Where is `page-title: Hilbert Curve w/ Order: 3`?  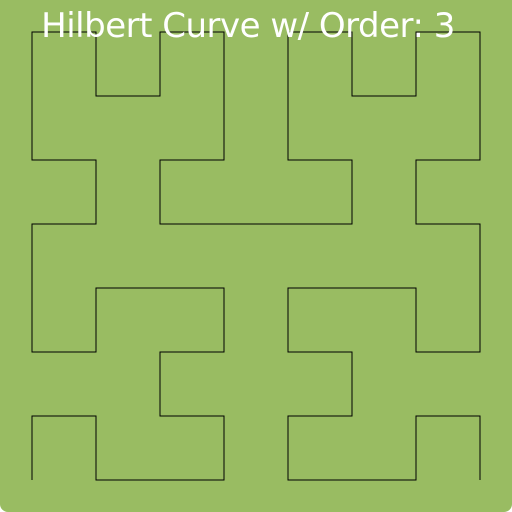
page-title: Hilbert Curve w/ Order: 3 is located at coordinates (248, 26).